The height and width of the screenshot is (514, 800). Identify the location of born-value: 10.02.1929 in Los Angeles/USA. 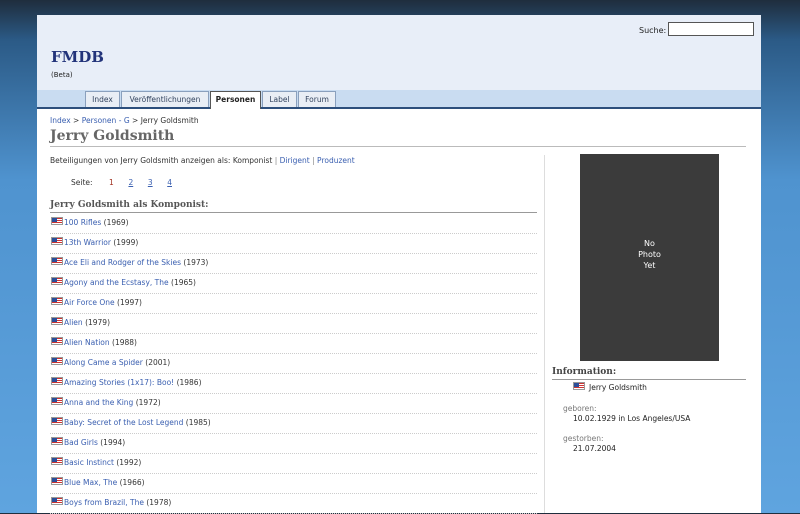
(632, 418).